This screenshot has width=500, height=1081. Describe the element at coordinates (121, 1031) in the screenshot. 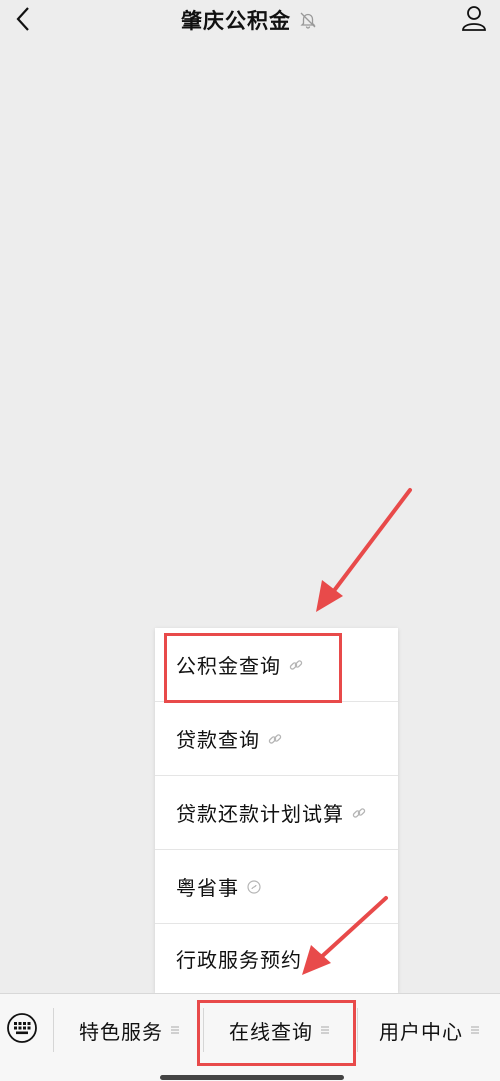

I see `menu-label: 特色服务` at that location.